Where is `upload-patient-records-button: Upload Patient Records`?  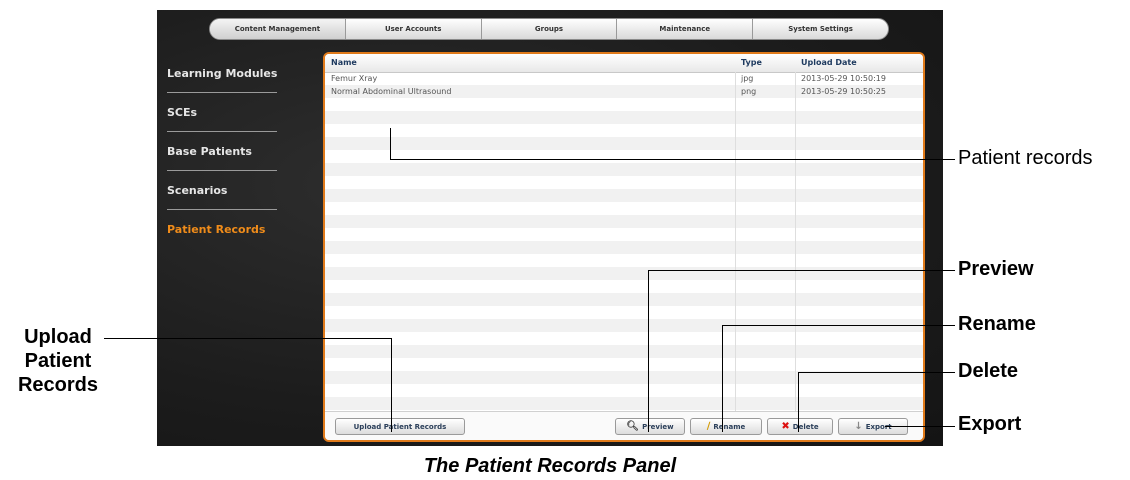
upload-patient-records-button: Upload Patient Records is located at coordinates (400, 426).